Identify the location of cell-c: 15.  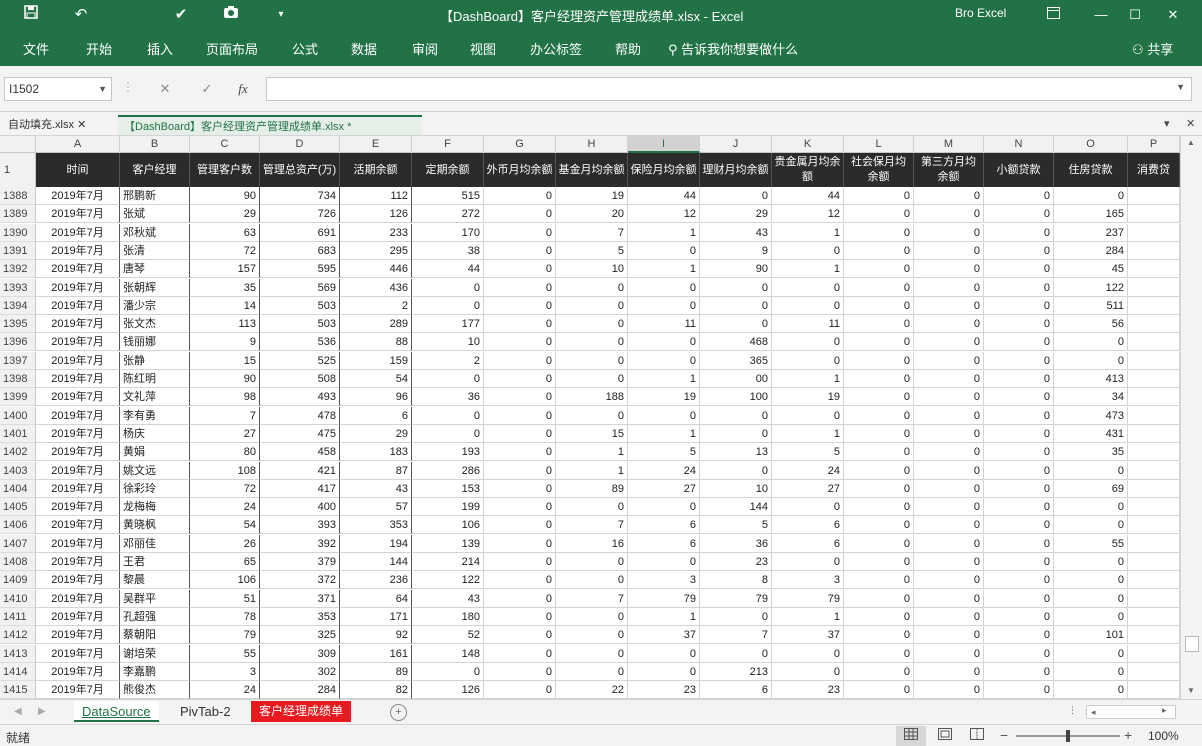
(225, 360).